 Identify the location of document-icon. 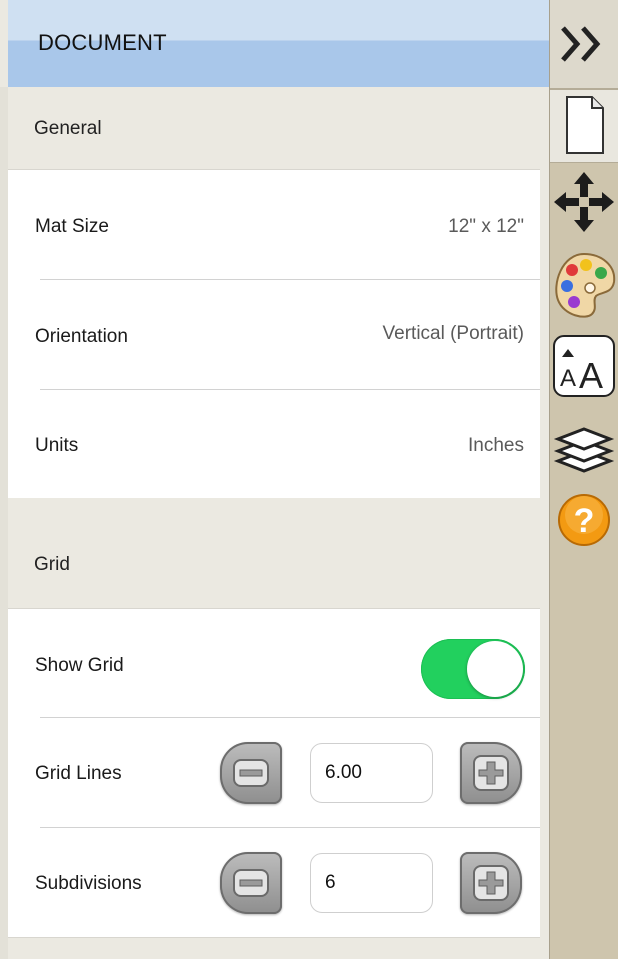
(585, 125).